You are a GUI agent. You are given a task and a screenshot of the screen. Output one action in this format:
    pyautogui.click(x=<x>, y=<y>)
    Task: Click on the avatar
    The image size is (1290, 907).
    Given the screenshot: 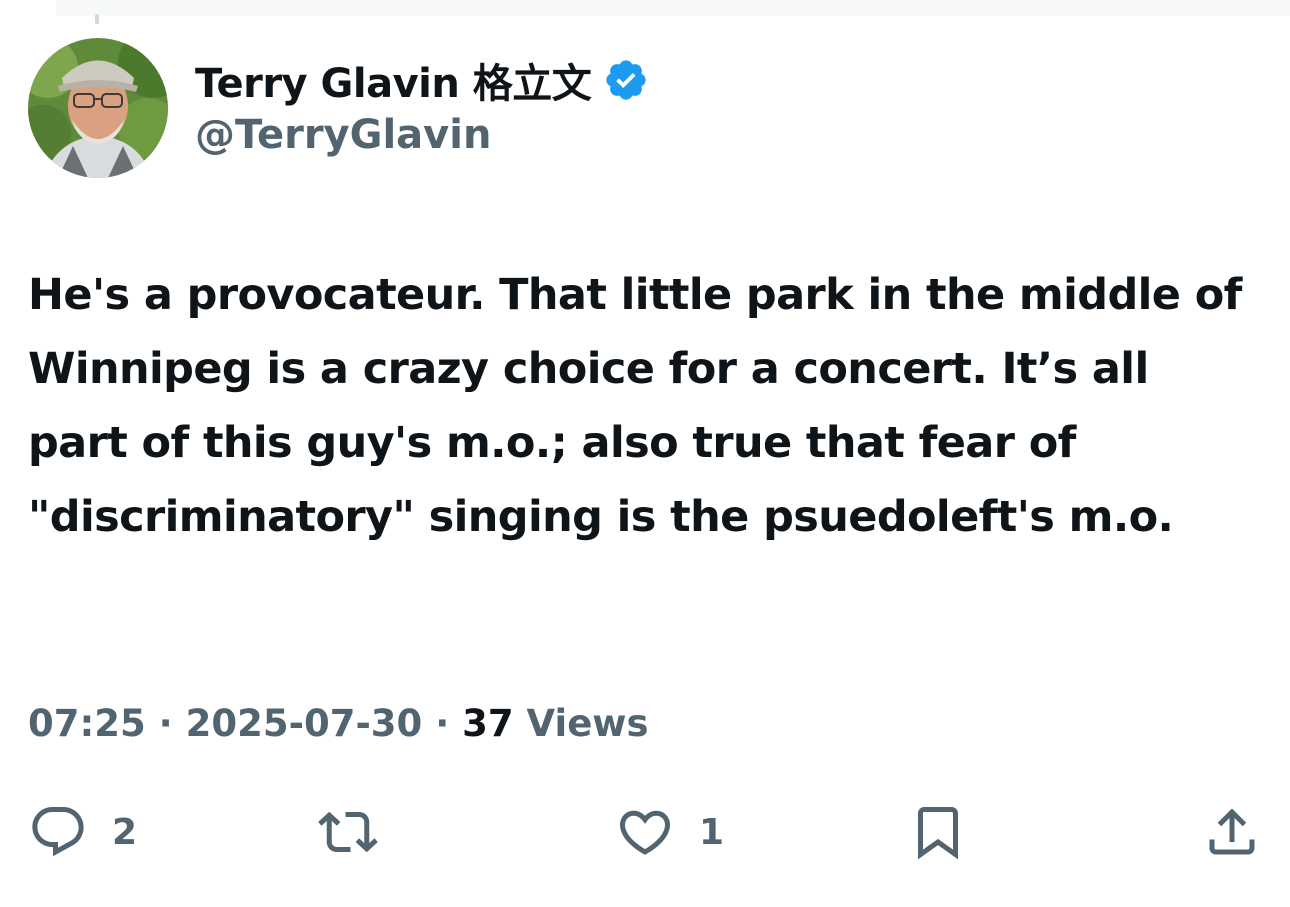 What is the action you would take?
    pyautogui.click(x=98, y=108)
    